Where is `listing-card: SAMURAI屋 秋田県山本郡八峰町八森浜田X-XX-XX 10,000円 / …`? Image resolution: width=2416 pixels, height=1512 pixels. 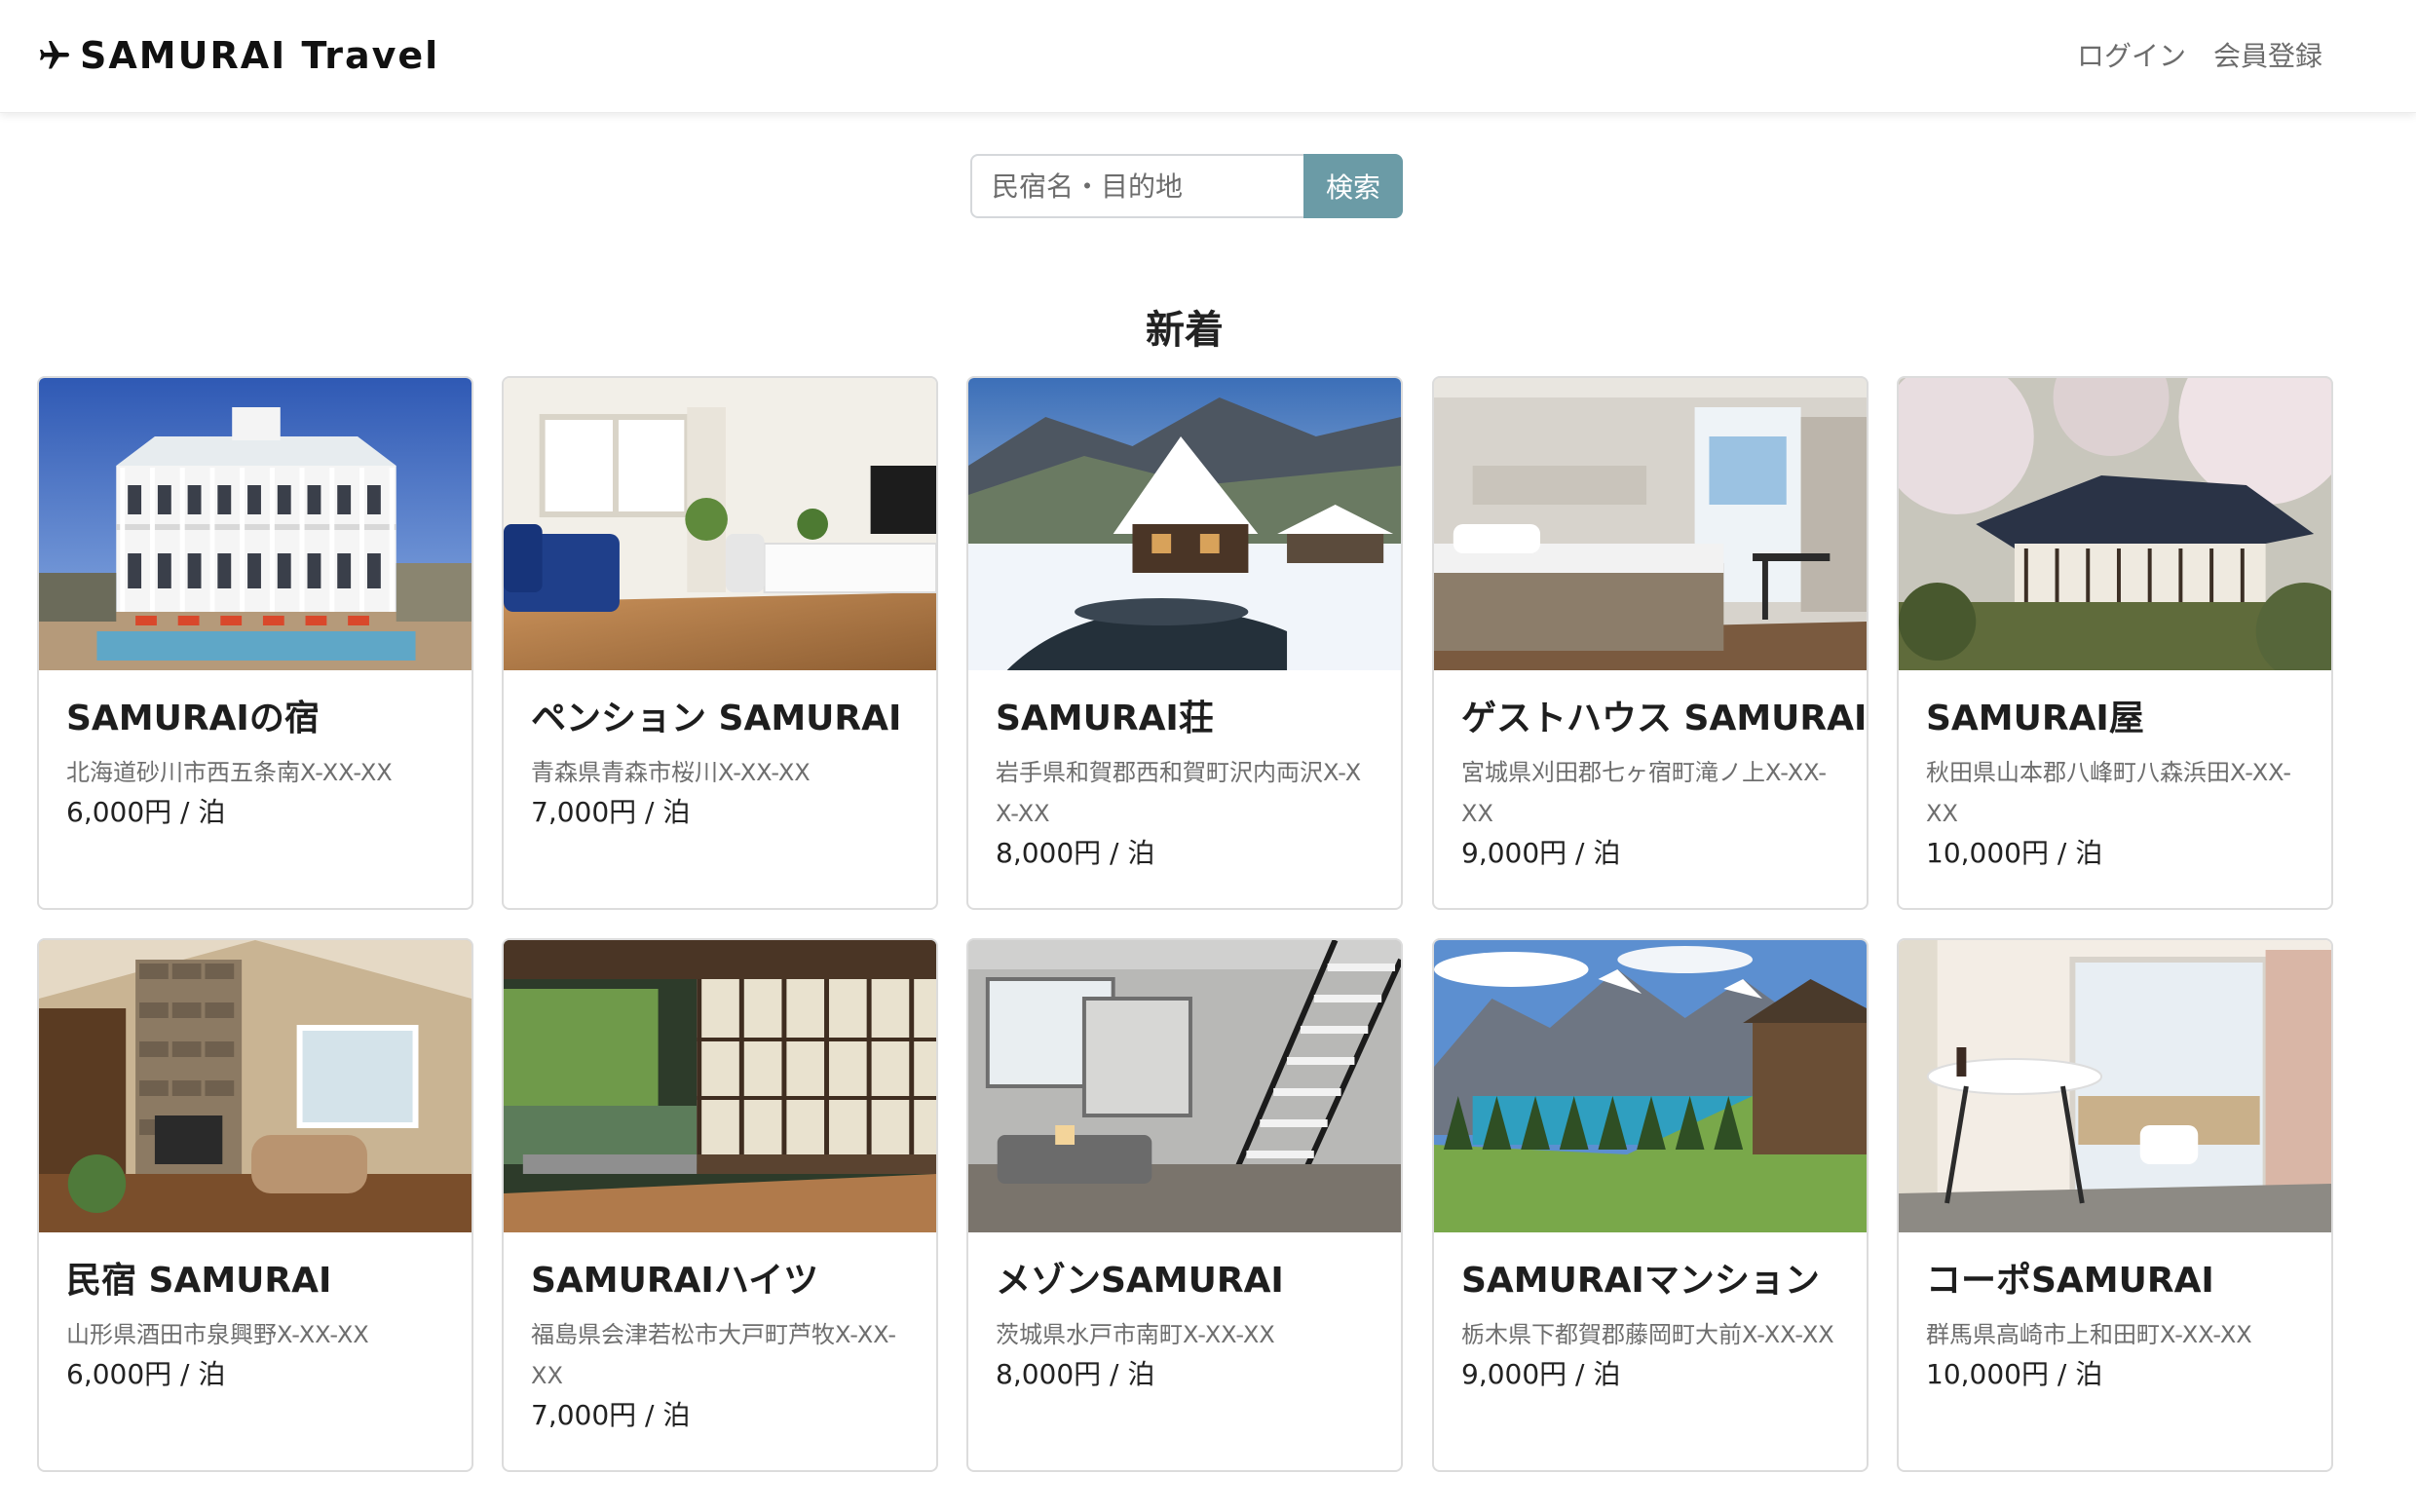
listing-card: SAMURAI屋 秋田県山本郡八峰町八森浜田X-XX-XX 10,000円 / … is located at coordinates (2115, 643).